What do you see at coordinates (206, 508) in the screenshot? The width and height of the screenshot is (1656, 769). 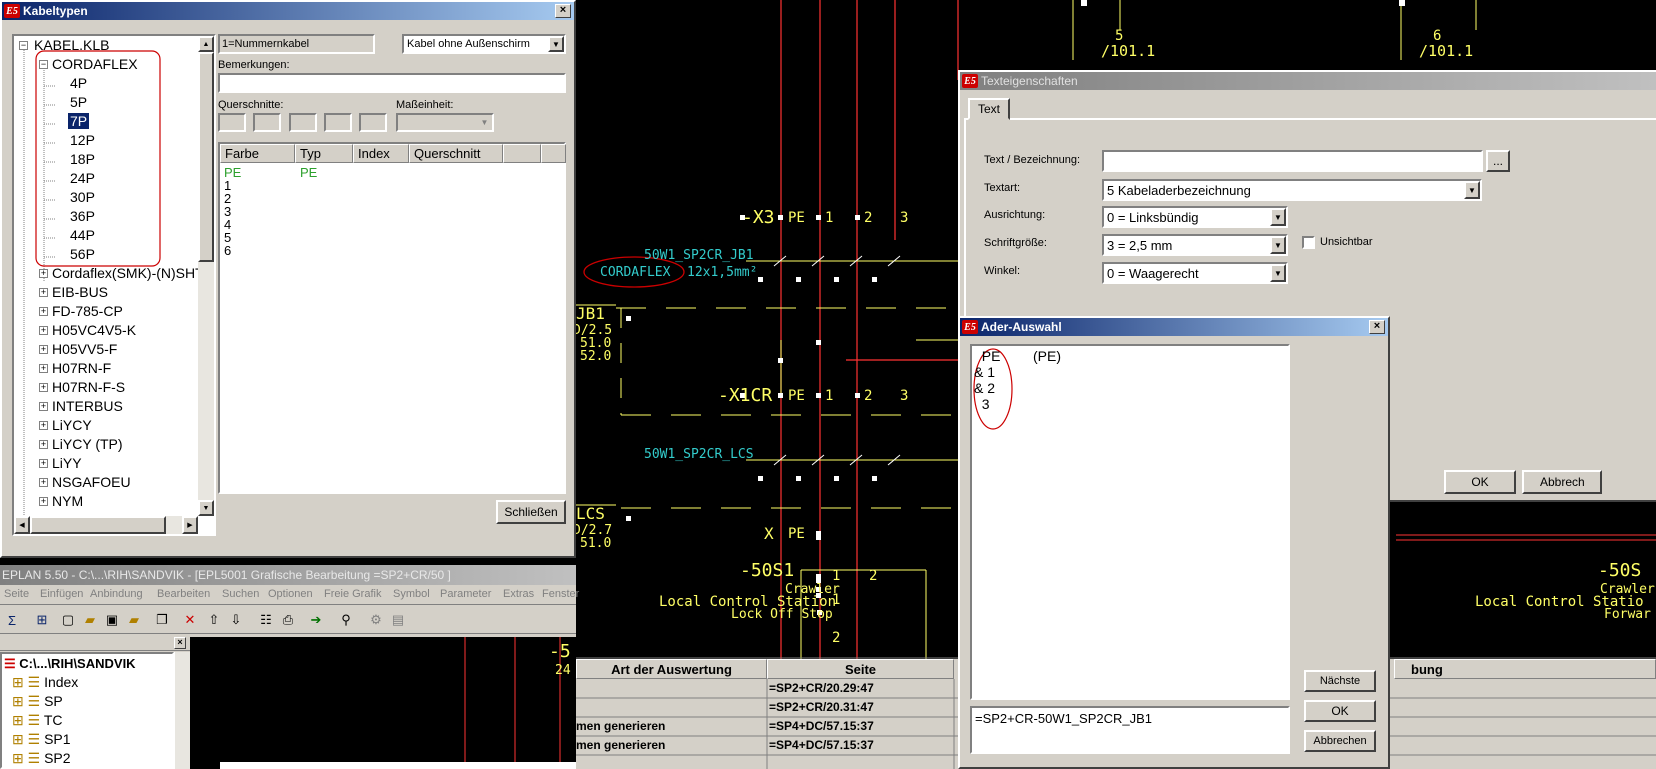 I see `scroll-down-icon: ▼` at bounding box center [206, 508].